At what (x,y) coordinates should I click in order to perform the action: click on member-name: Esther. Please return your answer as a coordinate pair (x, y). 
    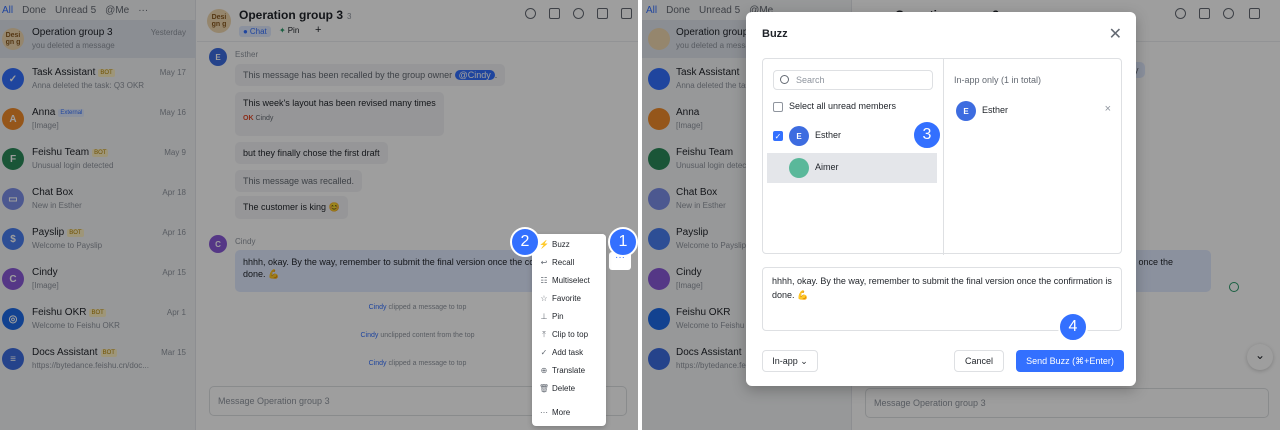
    Looking at the image, I should click on (828, 135).